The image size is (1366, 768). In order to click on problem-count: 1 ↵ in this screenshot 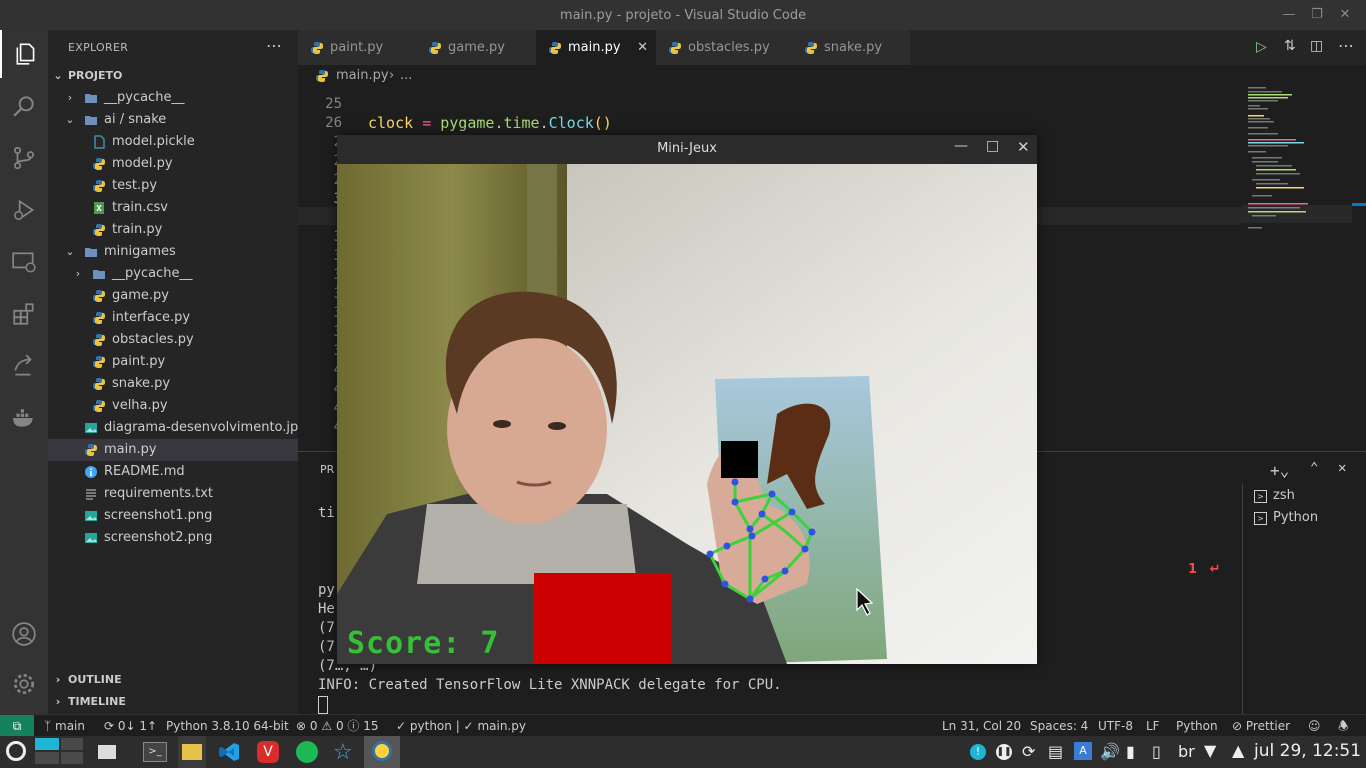, I will do `click(1204, 569)`.